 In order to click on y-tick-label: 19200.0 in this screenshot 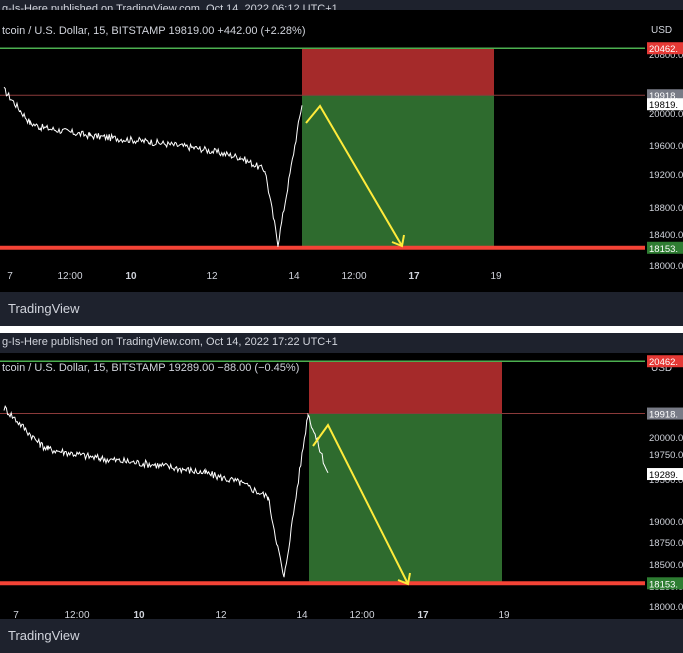, I will do `click(666, 175)`.